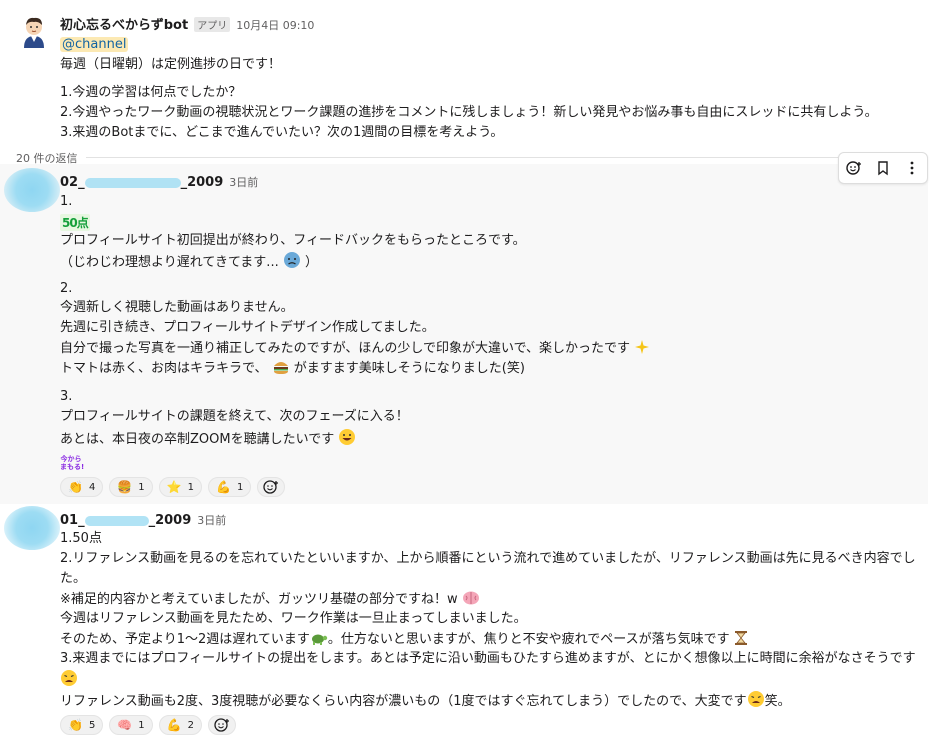  I want to click on text-span: あとは、本日夜の卒制ZOOMを聴講したいです, so click(197, 439).